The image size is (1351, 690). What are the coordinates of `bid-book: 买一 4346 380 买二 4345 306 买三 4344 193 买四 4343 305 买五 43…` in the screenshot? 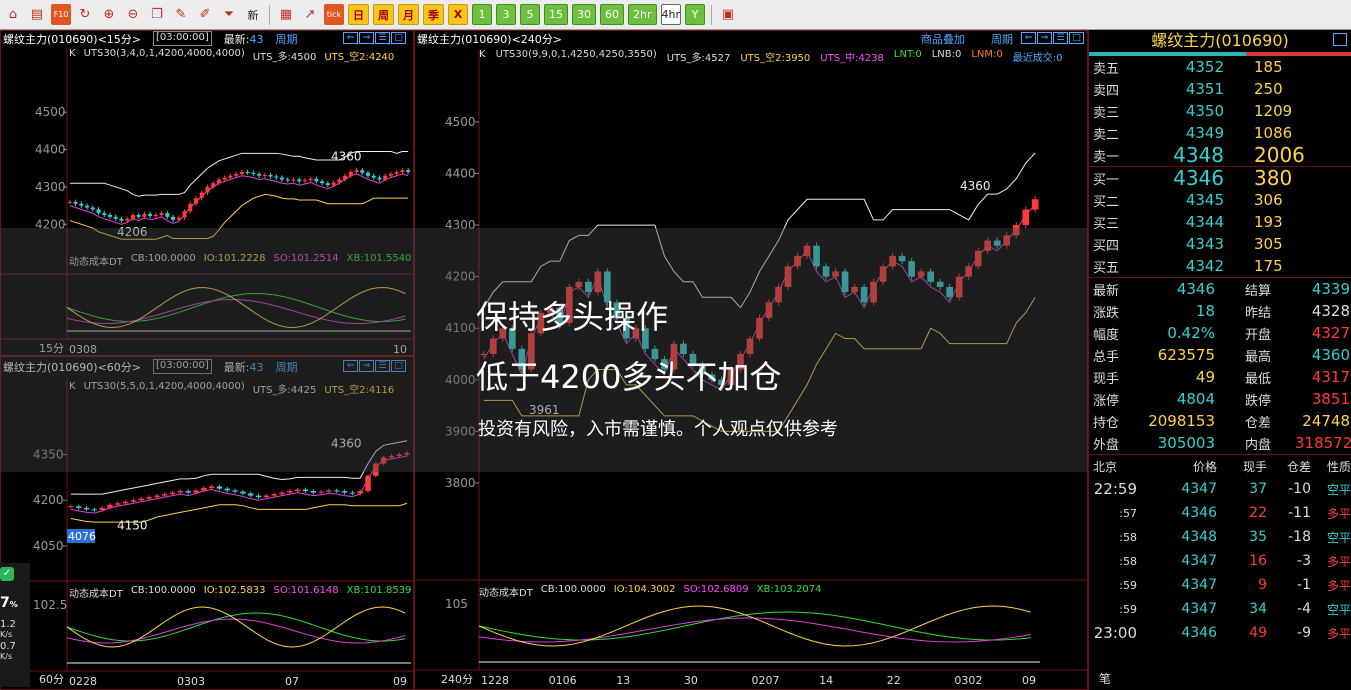 It's located at (1220, 221).